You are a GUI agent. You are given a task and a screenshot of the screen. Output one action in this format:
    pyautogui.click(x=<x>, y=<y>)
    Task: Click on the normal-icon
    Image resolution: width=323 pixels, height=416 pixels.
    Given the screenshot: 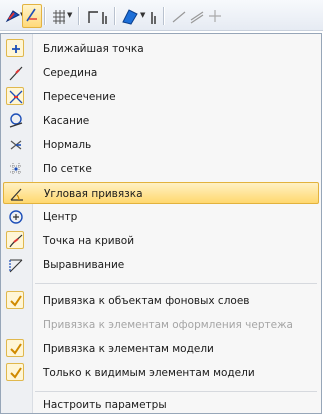 What is the action you would take?
    pyautogui.click(x=16, y=145)
    